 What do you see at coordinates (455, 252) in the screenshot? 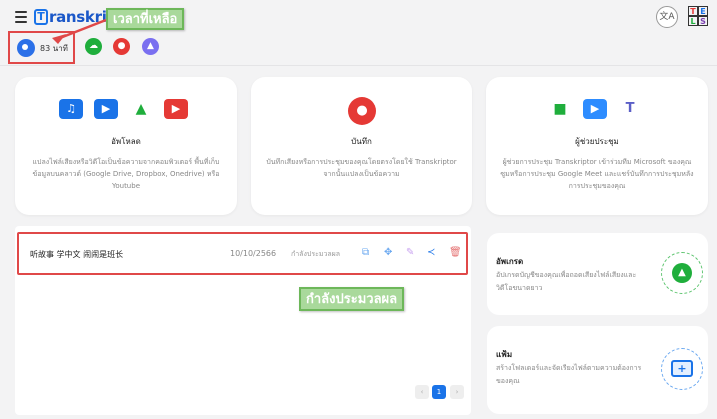
I see `delete-icon: 🗑` at bounding box center [455, 252].